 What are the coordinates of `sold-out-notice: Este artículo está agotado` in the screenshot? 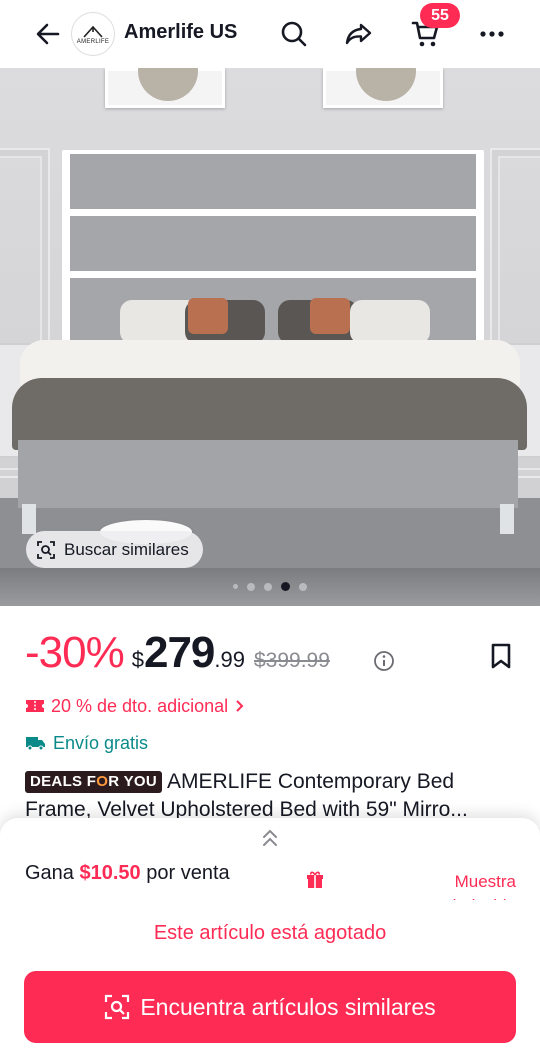 It's located at (270, 933).